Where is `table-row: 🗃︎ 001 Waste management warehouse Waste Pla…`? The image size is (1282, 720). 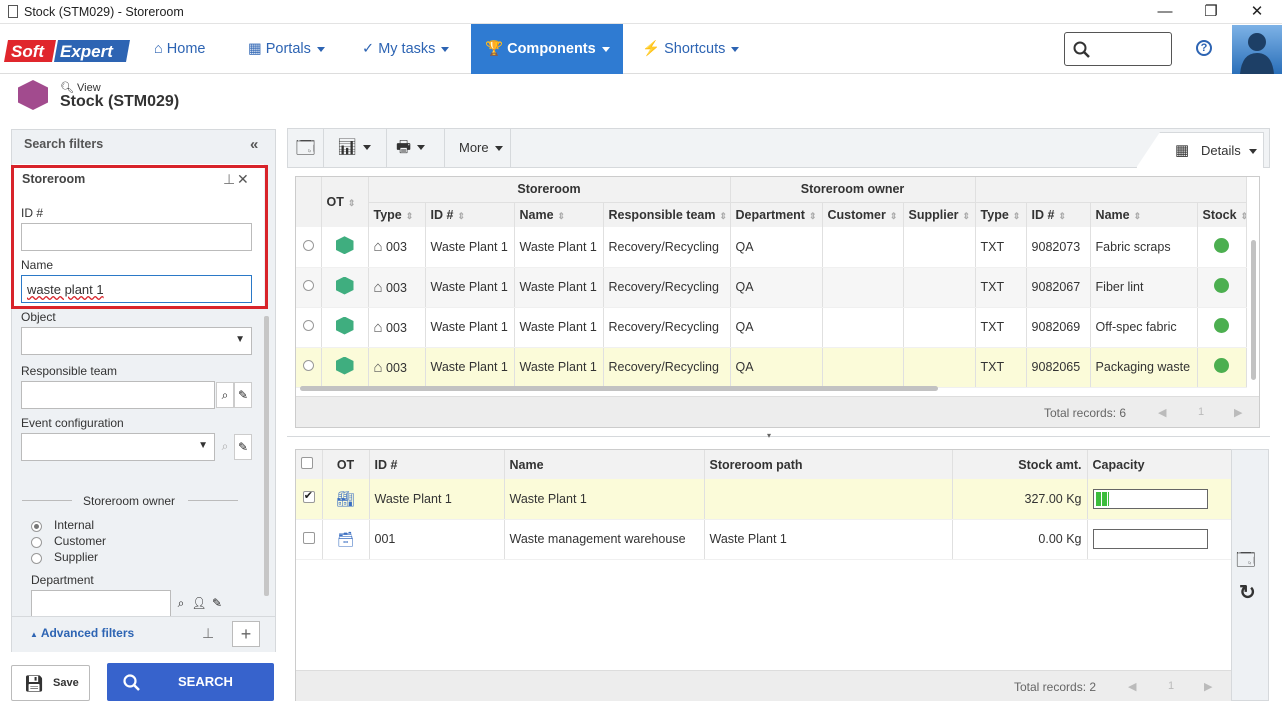
table-row: 🗃︎ 001 Waste management warehouse Waste Pla… is located at coordinates (764, 539).